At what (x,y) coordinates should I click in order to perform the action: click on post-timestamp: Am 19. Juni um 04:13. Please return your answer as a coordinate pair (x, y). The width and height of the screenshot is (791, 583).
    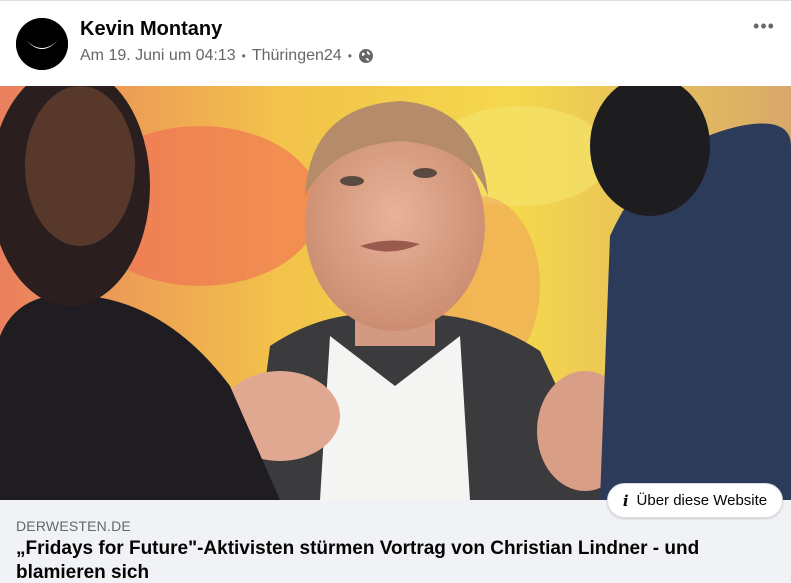
    Looking at the image, I should click on (158, 56).